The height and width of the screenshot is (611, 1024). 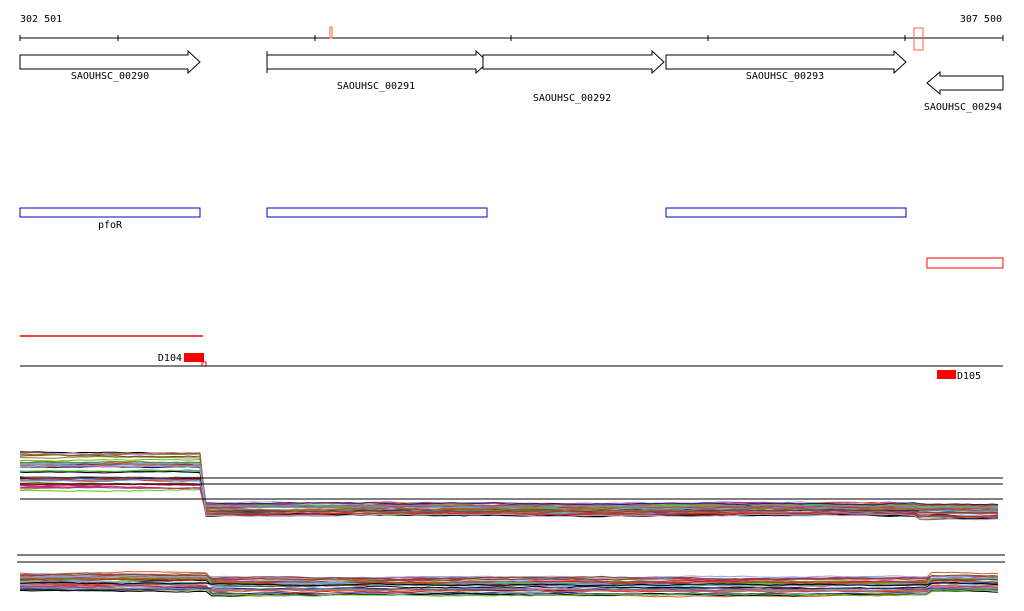 I want to click on ruler, so click(x=511, y=38).